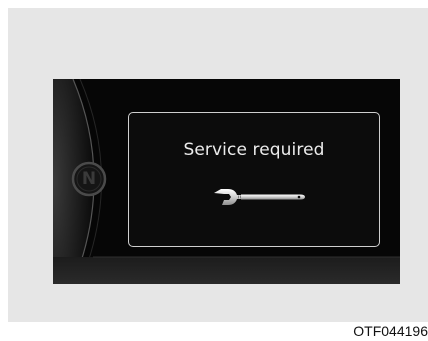 This screenshot has width=428, height=341. Describe the element at coordinates (254, 150) in the screenshot. I see `service-required-message: Service required` at that location.